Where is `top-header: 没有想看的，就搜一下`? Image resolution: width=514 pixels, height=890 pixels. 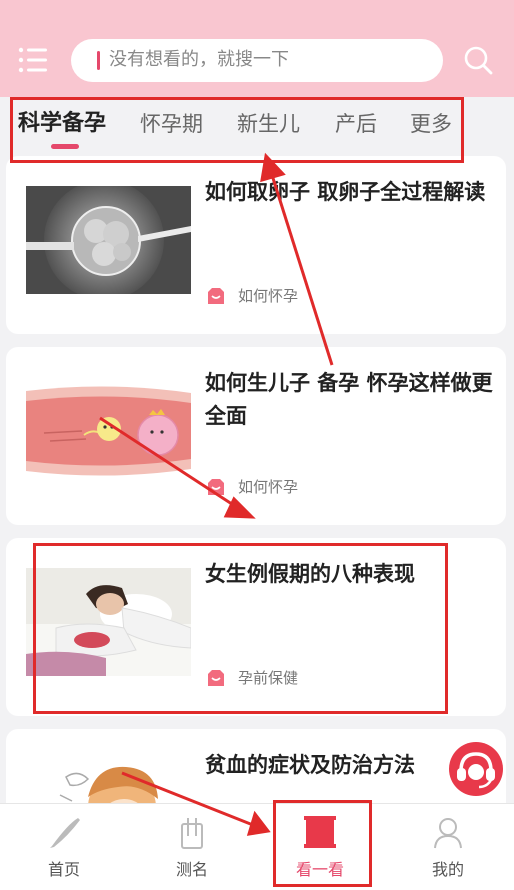 top-header: 没有想看的，就搜一下 is located at coordinates (257, 48).